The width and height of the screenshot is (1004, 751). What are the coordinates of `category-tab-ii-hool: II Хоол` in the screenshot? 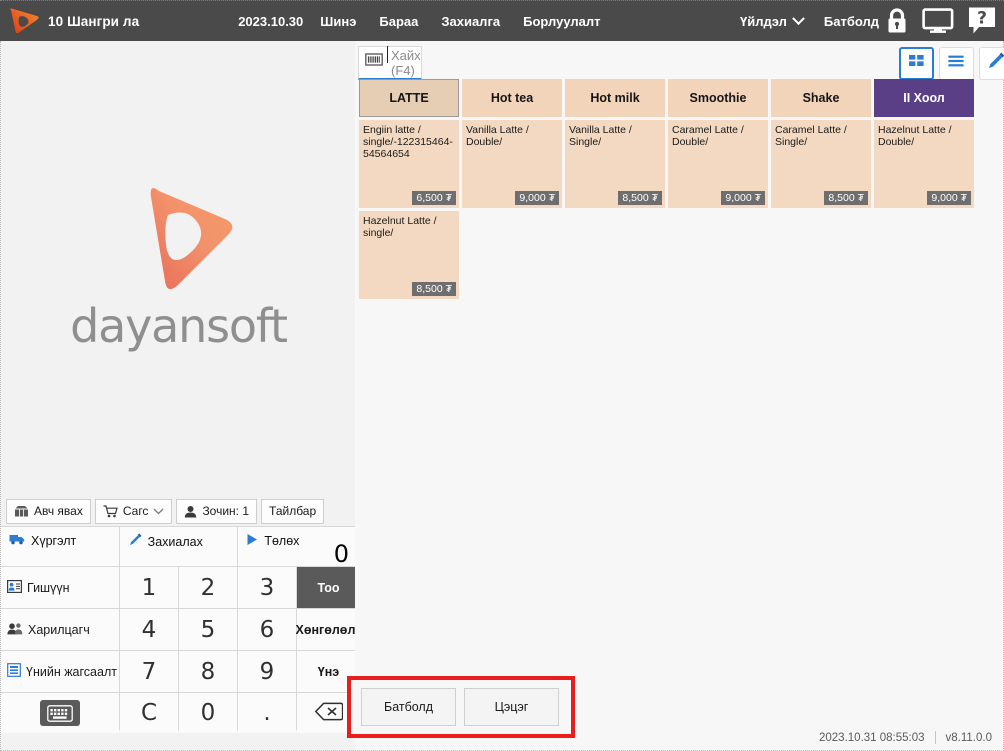 It's located at (924, 98).